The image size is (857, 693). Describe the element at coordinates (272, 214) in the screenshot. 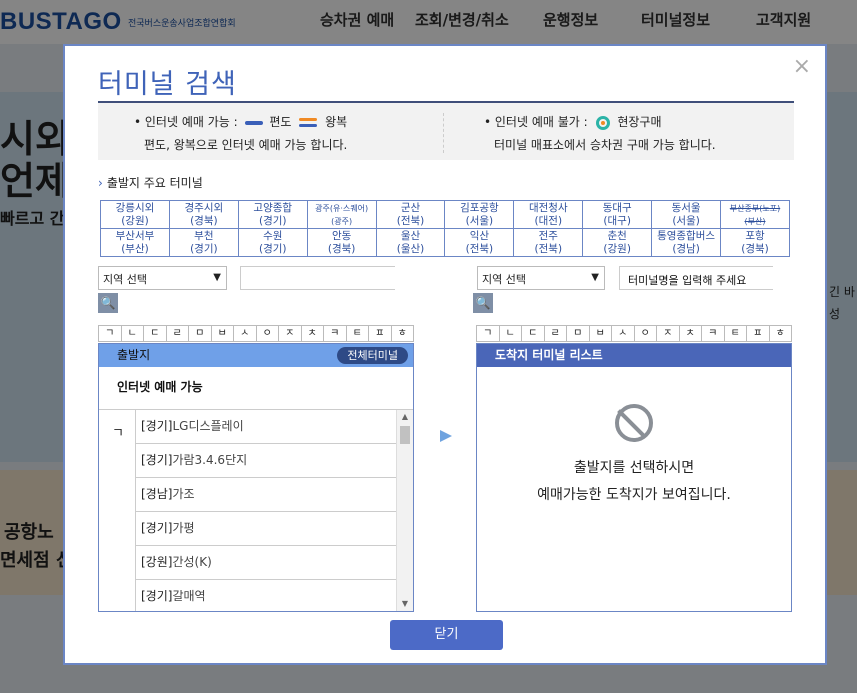

I see `major-terminal: 고양종합 (경기)` at that location.